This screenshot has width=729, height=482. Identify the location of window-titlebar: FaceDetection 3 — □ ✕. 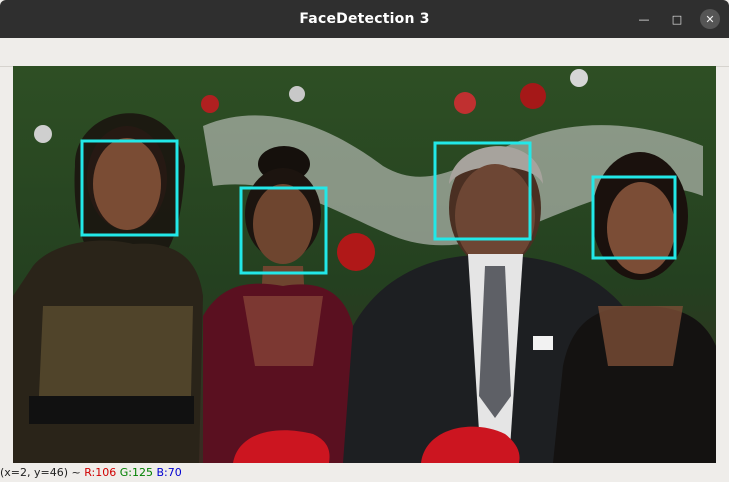
(364, 19).